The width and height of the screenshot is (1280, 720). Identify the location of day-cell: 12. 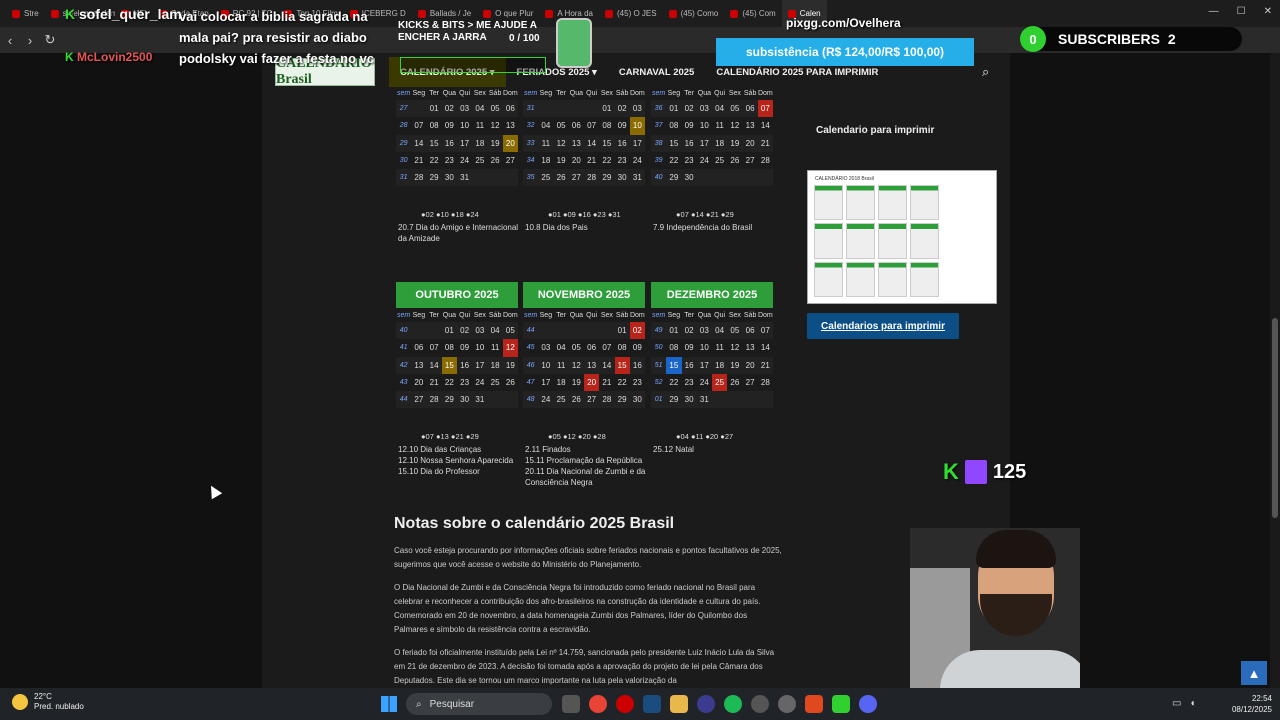
(576, 365).